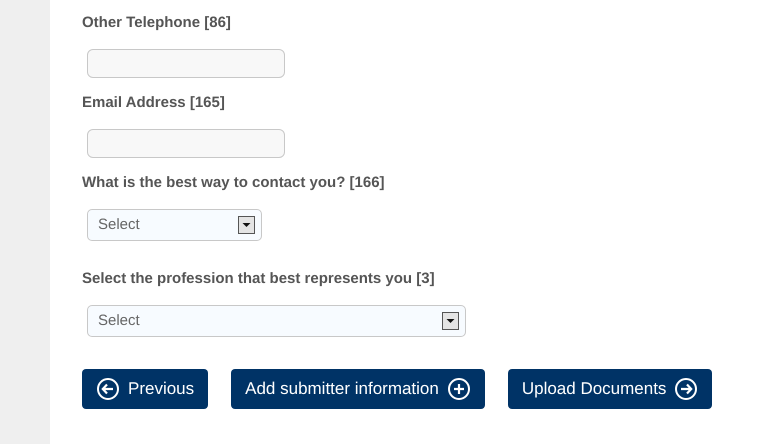 Image resolution: width=765 pixels, height=444 pixels. I want to click on field-label: What is the best way to contact you? [166], so click(234, 183).